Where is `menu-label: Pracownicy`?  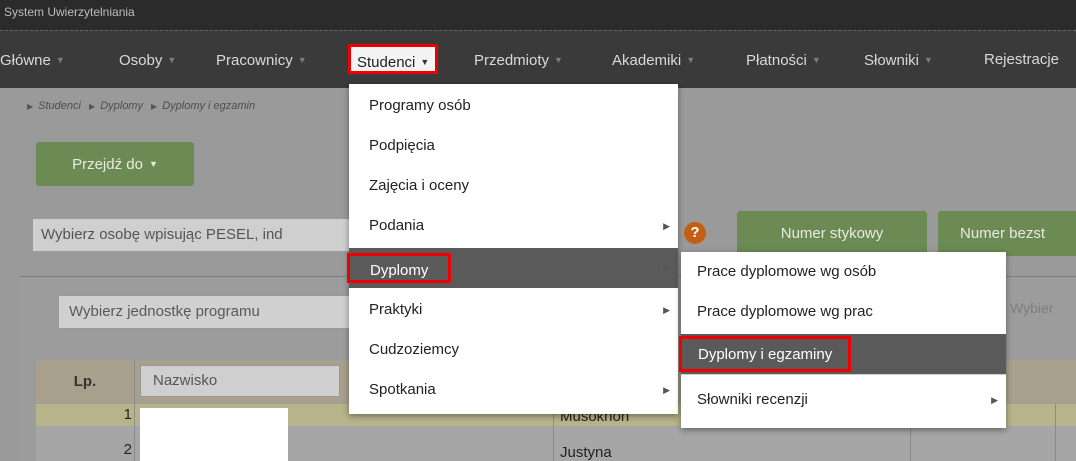 menu-label: Pracownicy is located at coordinates (254, 60).